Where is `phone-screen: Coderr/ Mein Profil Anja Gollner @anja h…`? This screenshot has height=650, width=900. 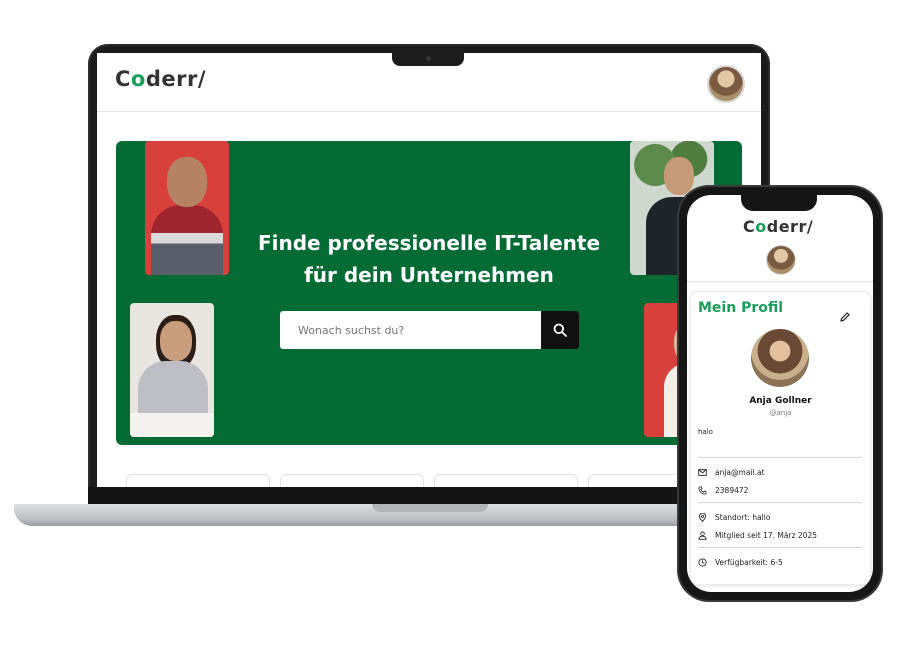 phone-screen: Coderr/ Mein Profil Anja Gollner @anja h… is located at coordinates (780, 393).